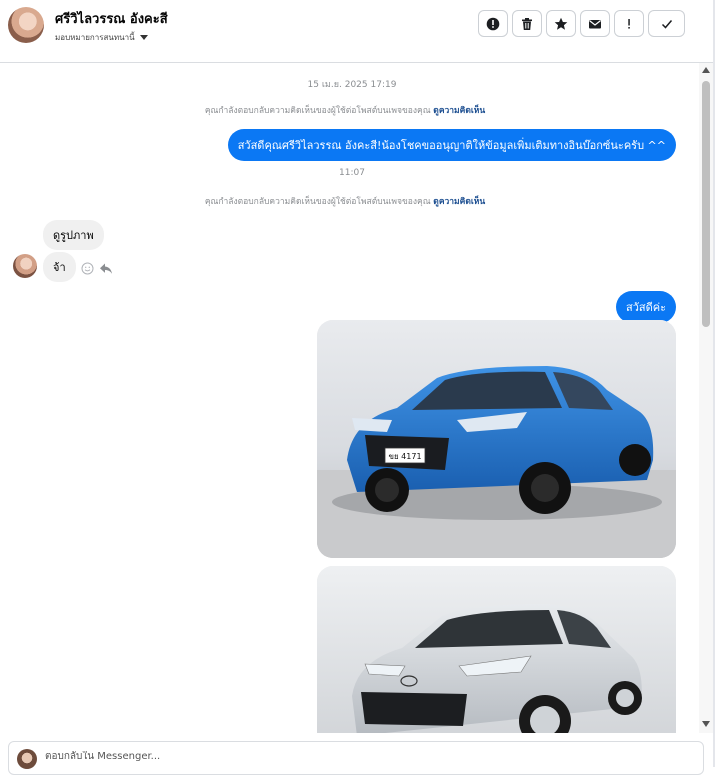 Image resolution: width=715 pixels, height=775 pixels. Describe the element at coordinates (345, 756) in the screenshot. I see `messenger-reply-input` at that location.